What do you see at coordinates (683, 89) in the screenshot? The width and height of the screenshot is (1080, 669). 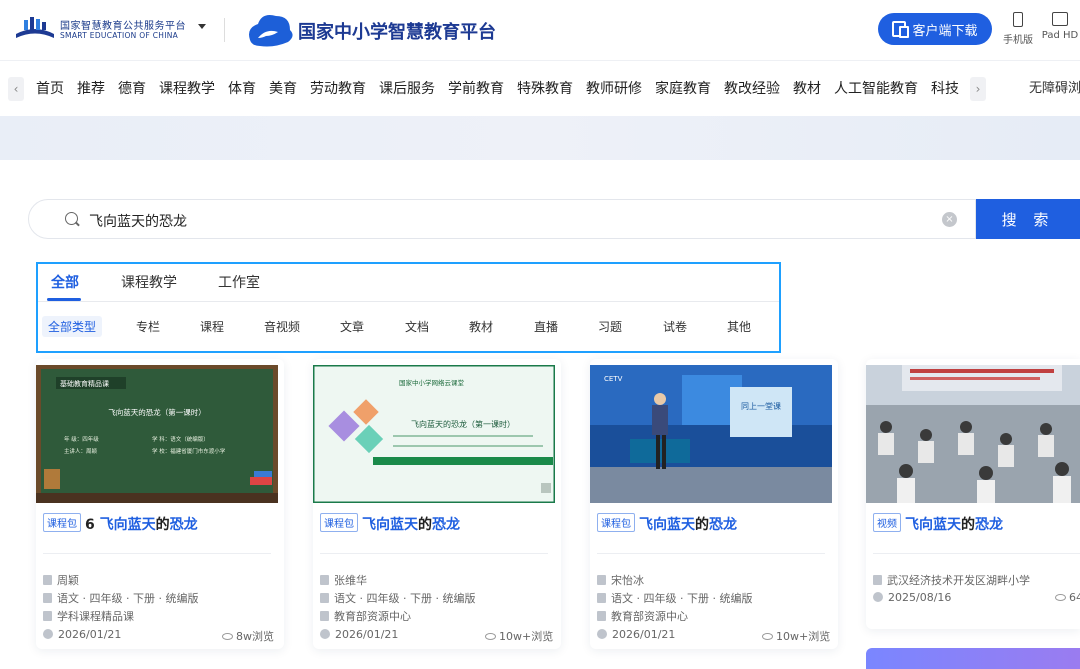 I see `nav-item: 家庭教育` at bounding box center [683, 89].